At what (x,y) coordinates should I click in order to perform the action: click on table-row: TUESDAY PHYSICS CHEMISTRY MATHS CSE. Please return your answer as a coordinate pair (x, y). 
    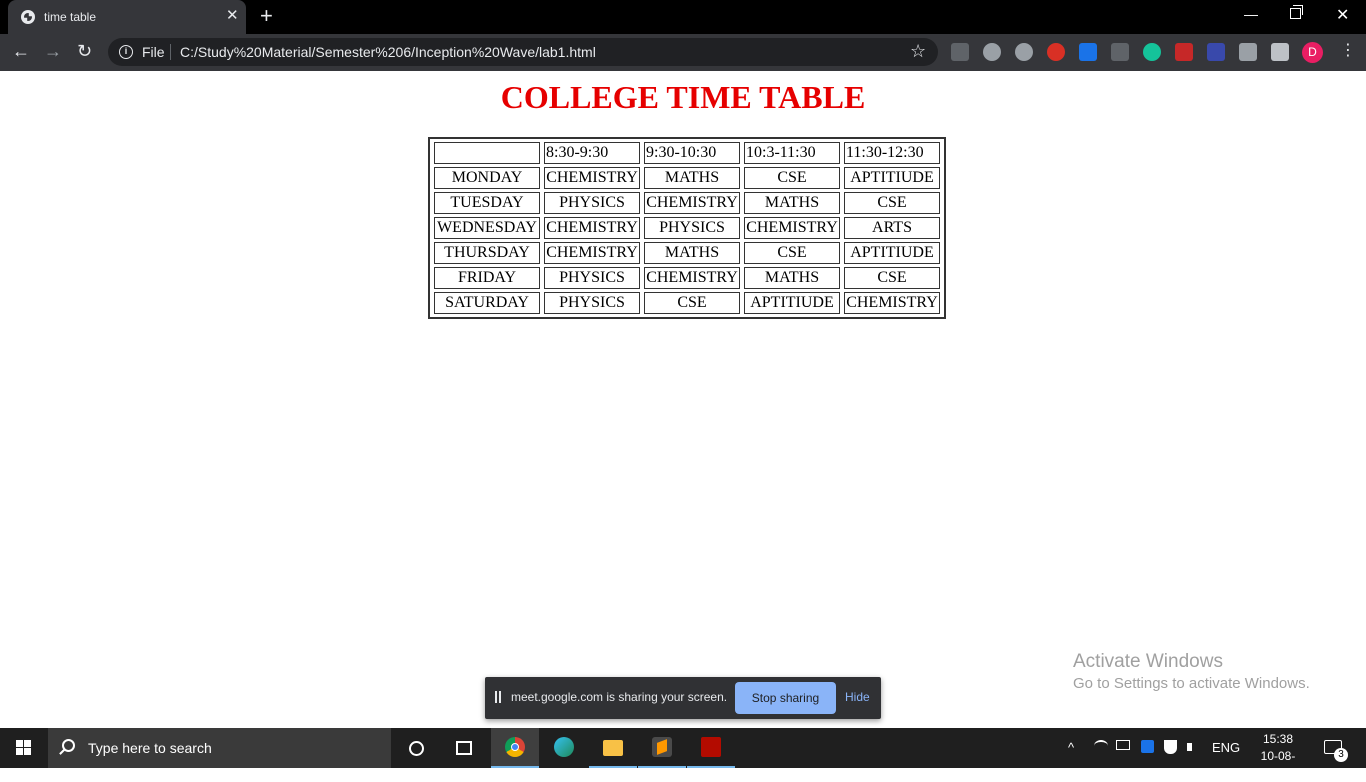
    Looking at the image, I should click on (687, 203).